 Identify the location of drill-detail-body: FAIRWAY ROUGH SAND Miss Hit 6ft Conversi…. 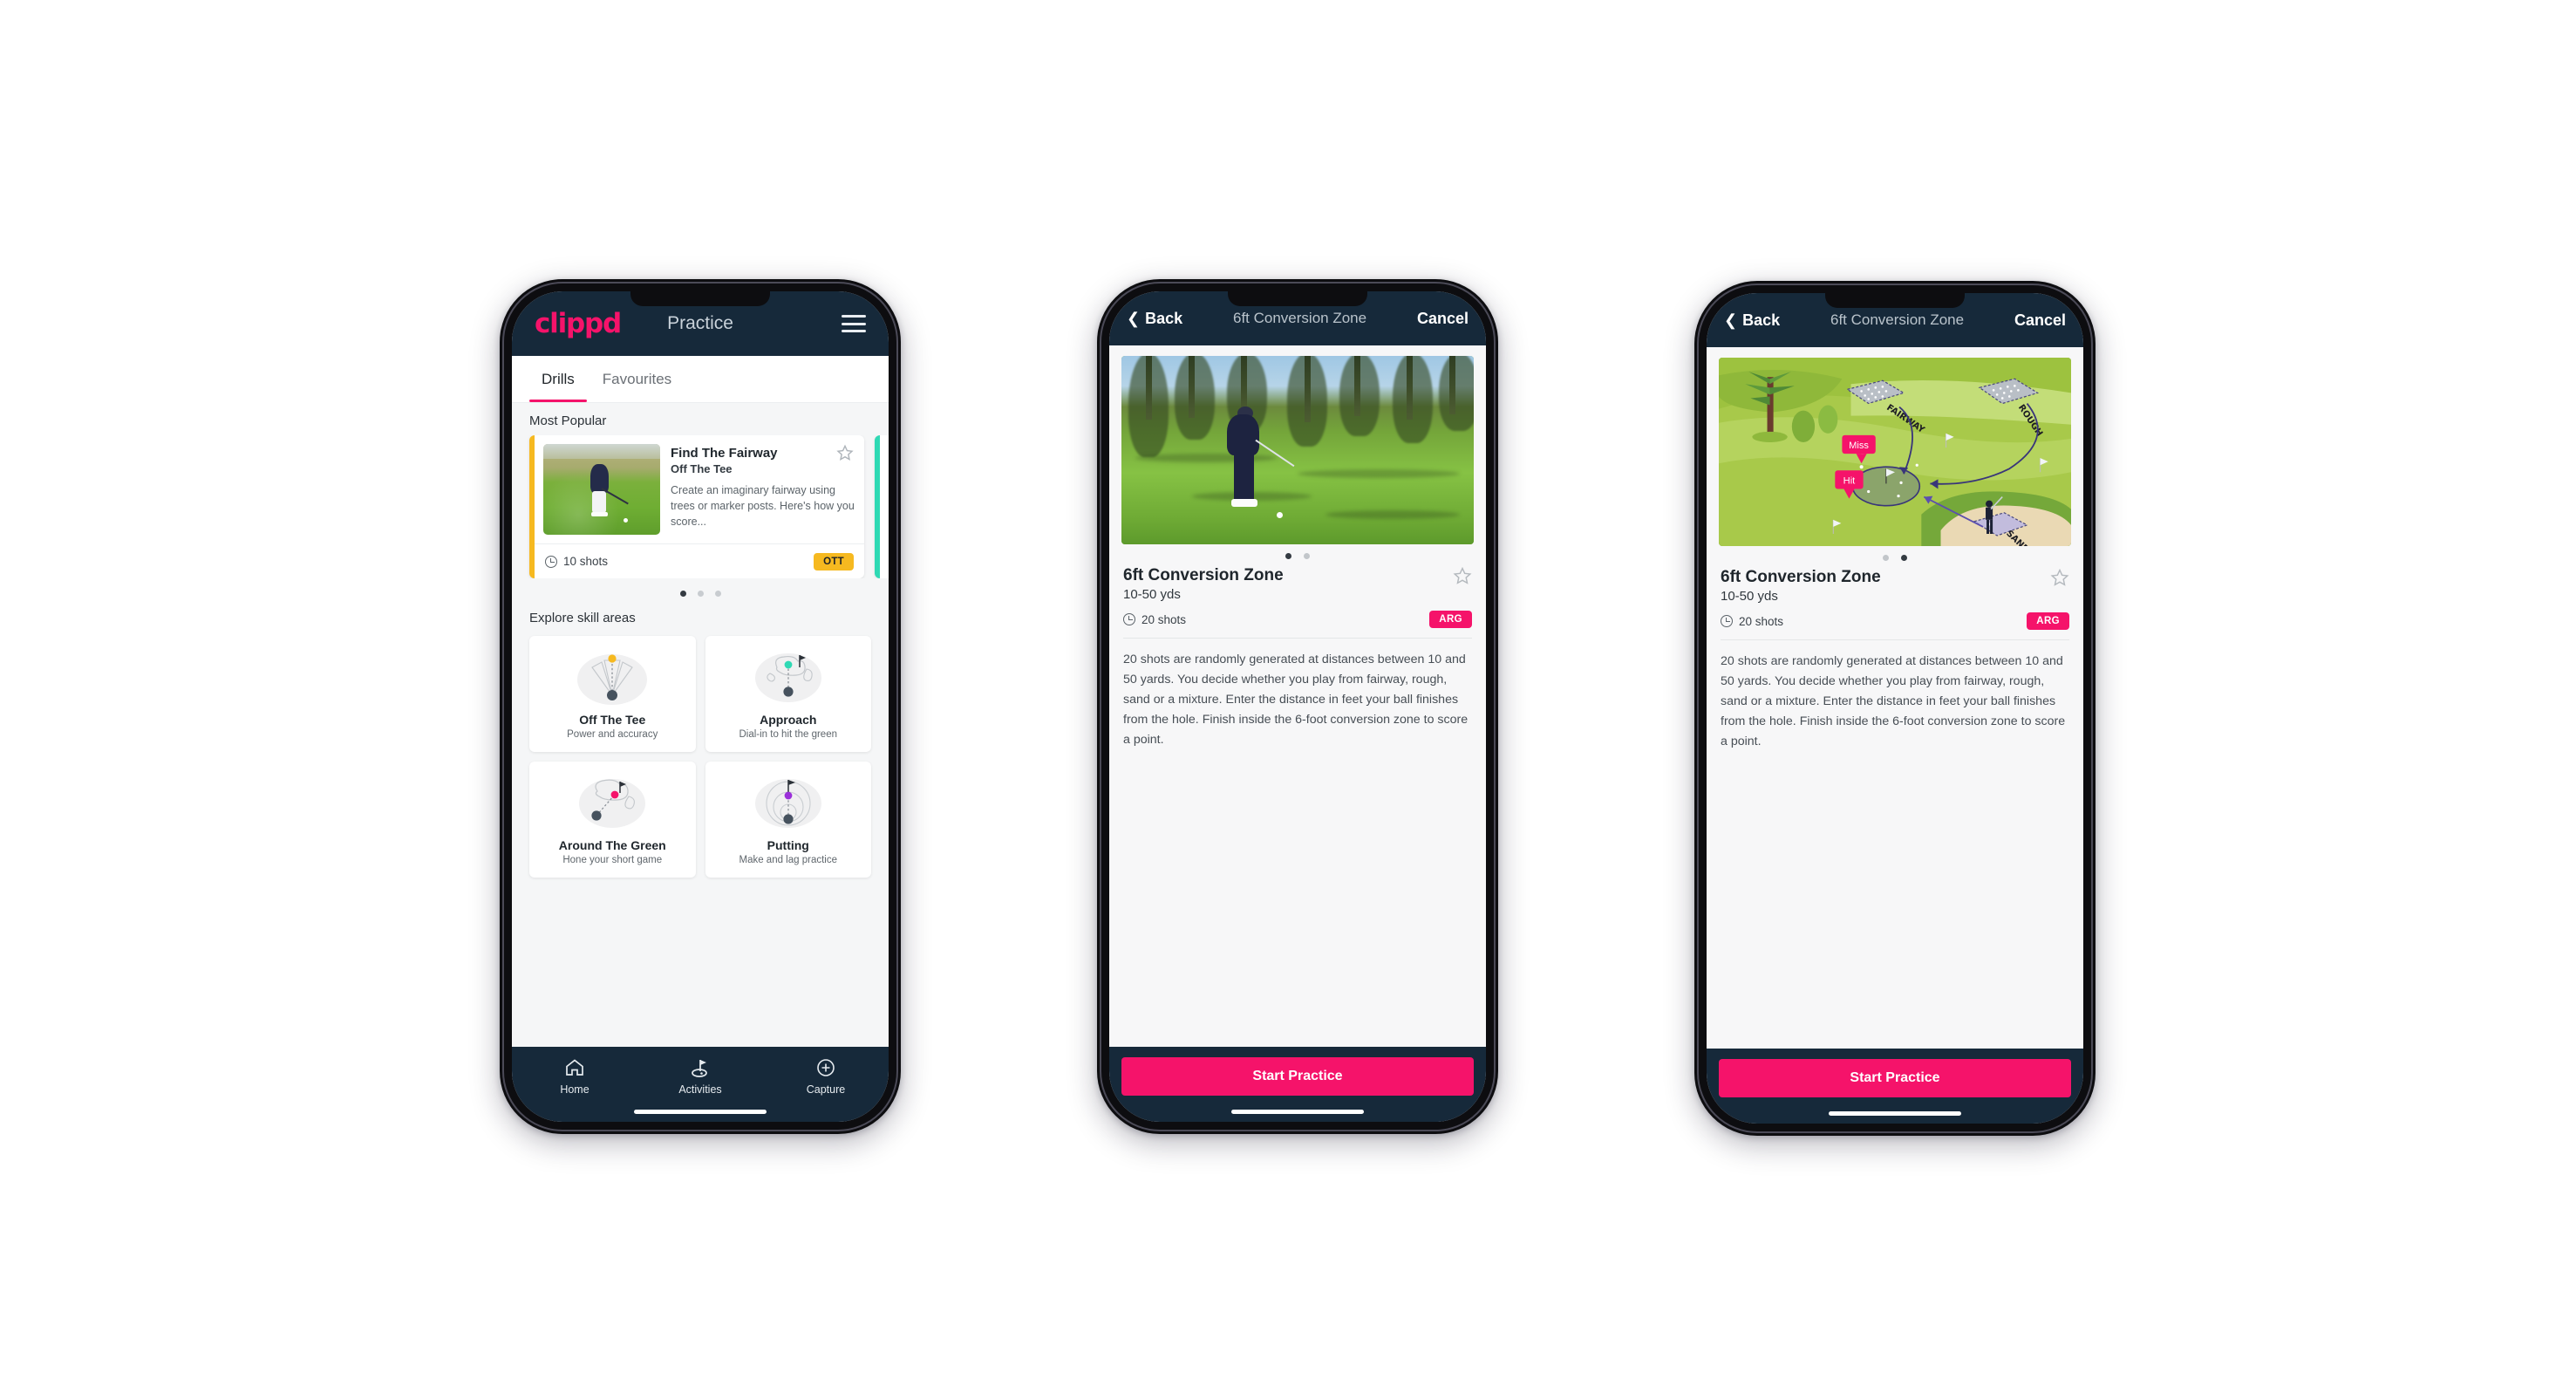
(1895, 698).